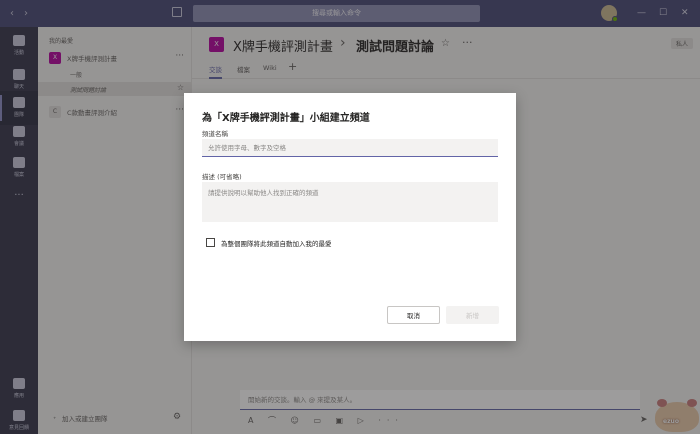  Describe the element at coordinates (286, 118) in the screenshot. I see `dialog-title: 為「X牌手機評測計畫」小組建立頻道` at that location.